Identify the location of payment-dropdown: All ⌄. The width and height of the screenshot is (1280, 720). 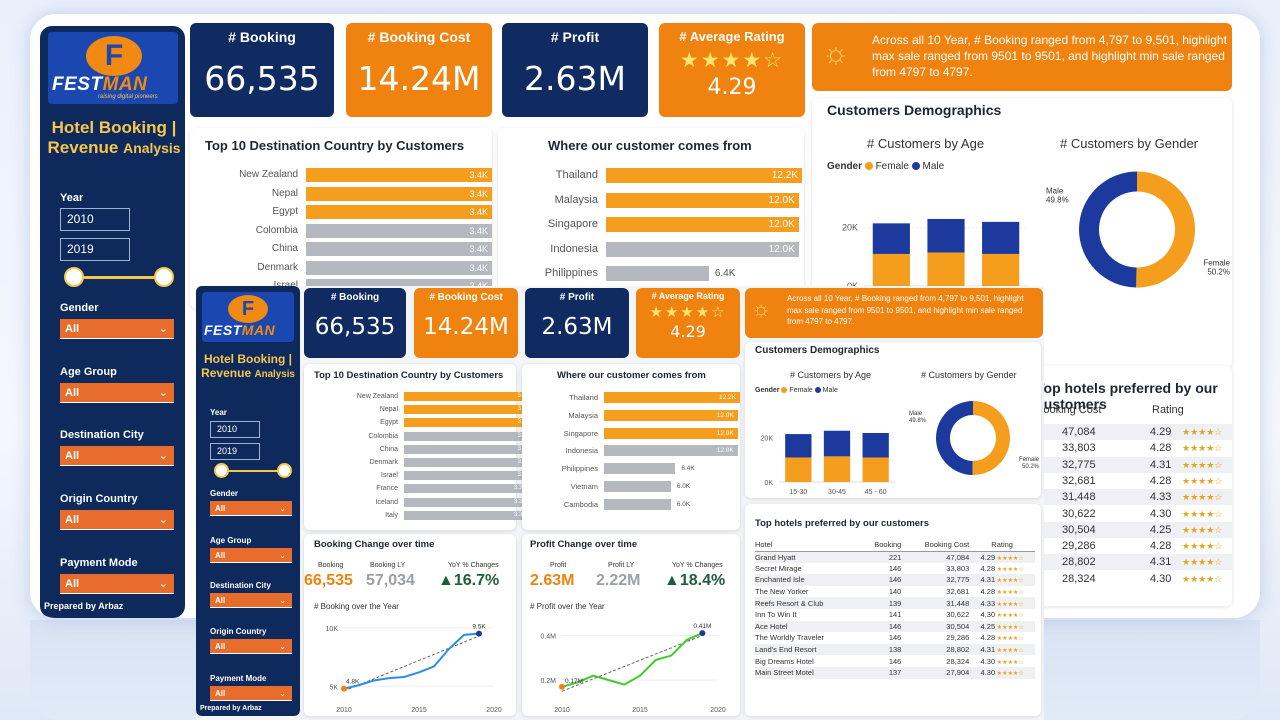
(117, 584).